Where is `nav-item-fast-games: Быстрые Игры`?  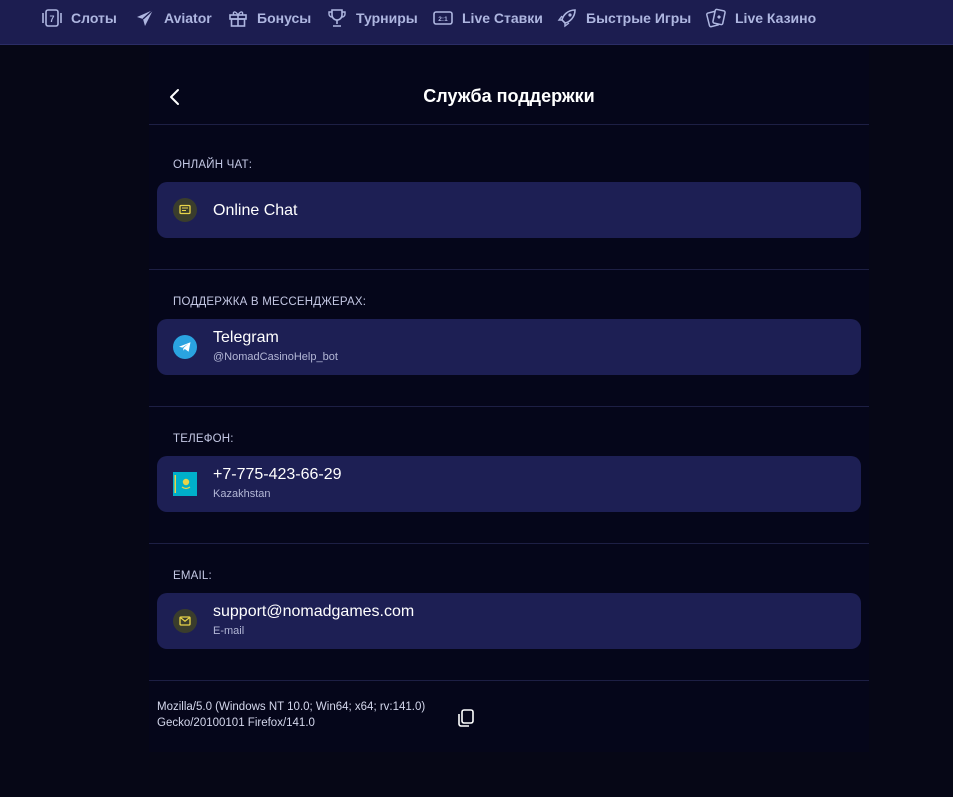
nav-item-fast-games: Быстрые Игры is located at coordinates (623, 18).